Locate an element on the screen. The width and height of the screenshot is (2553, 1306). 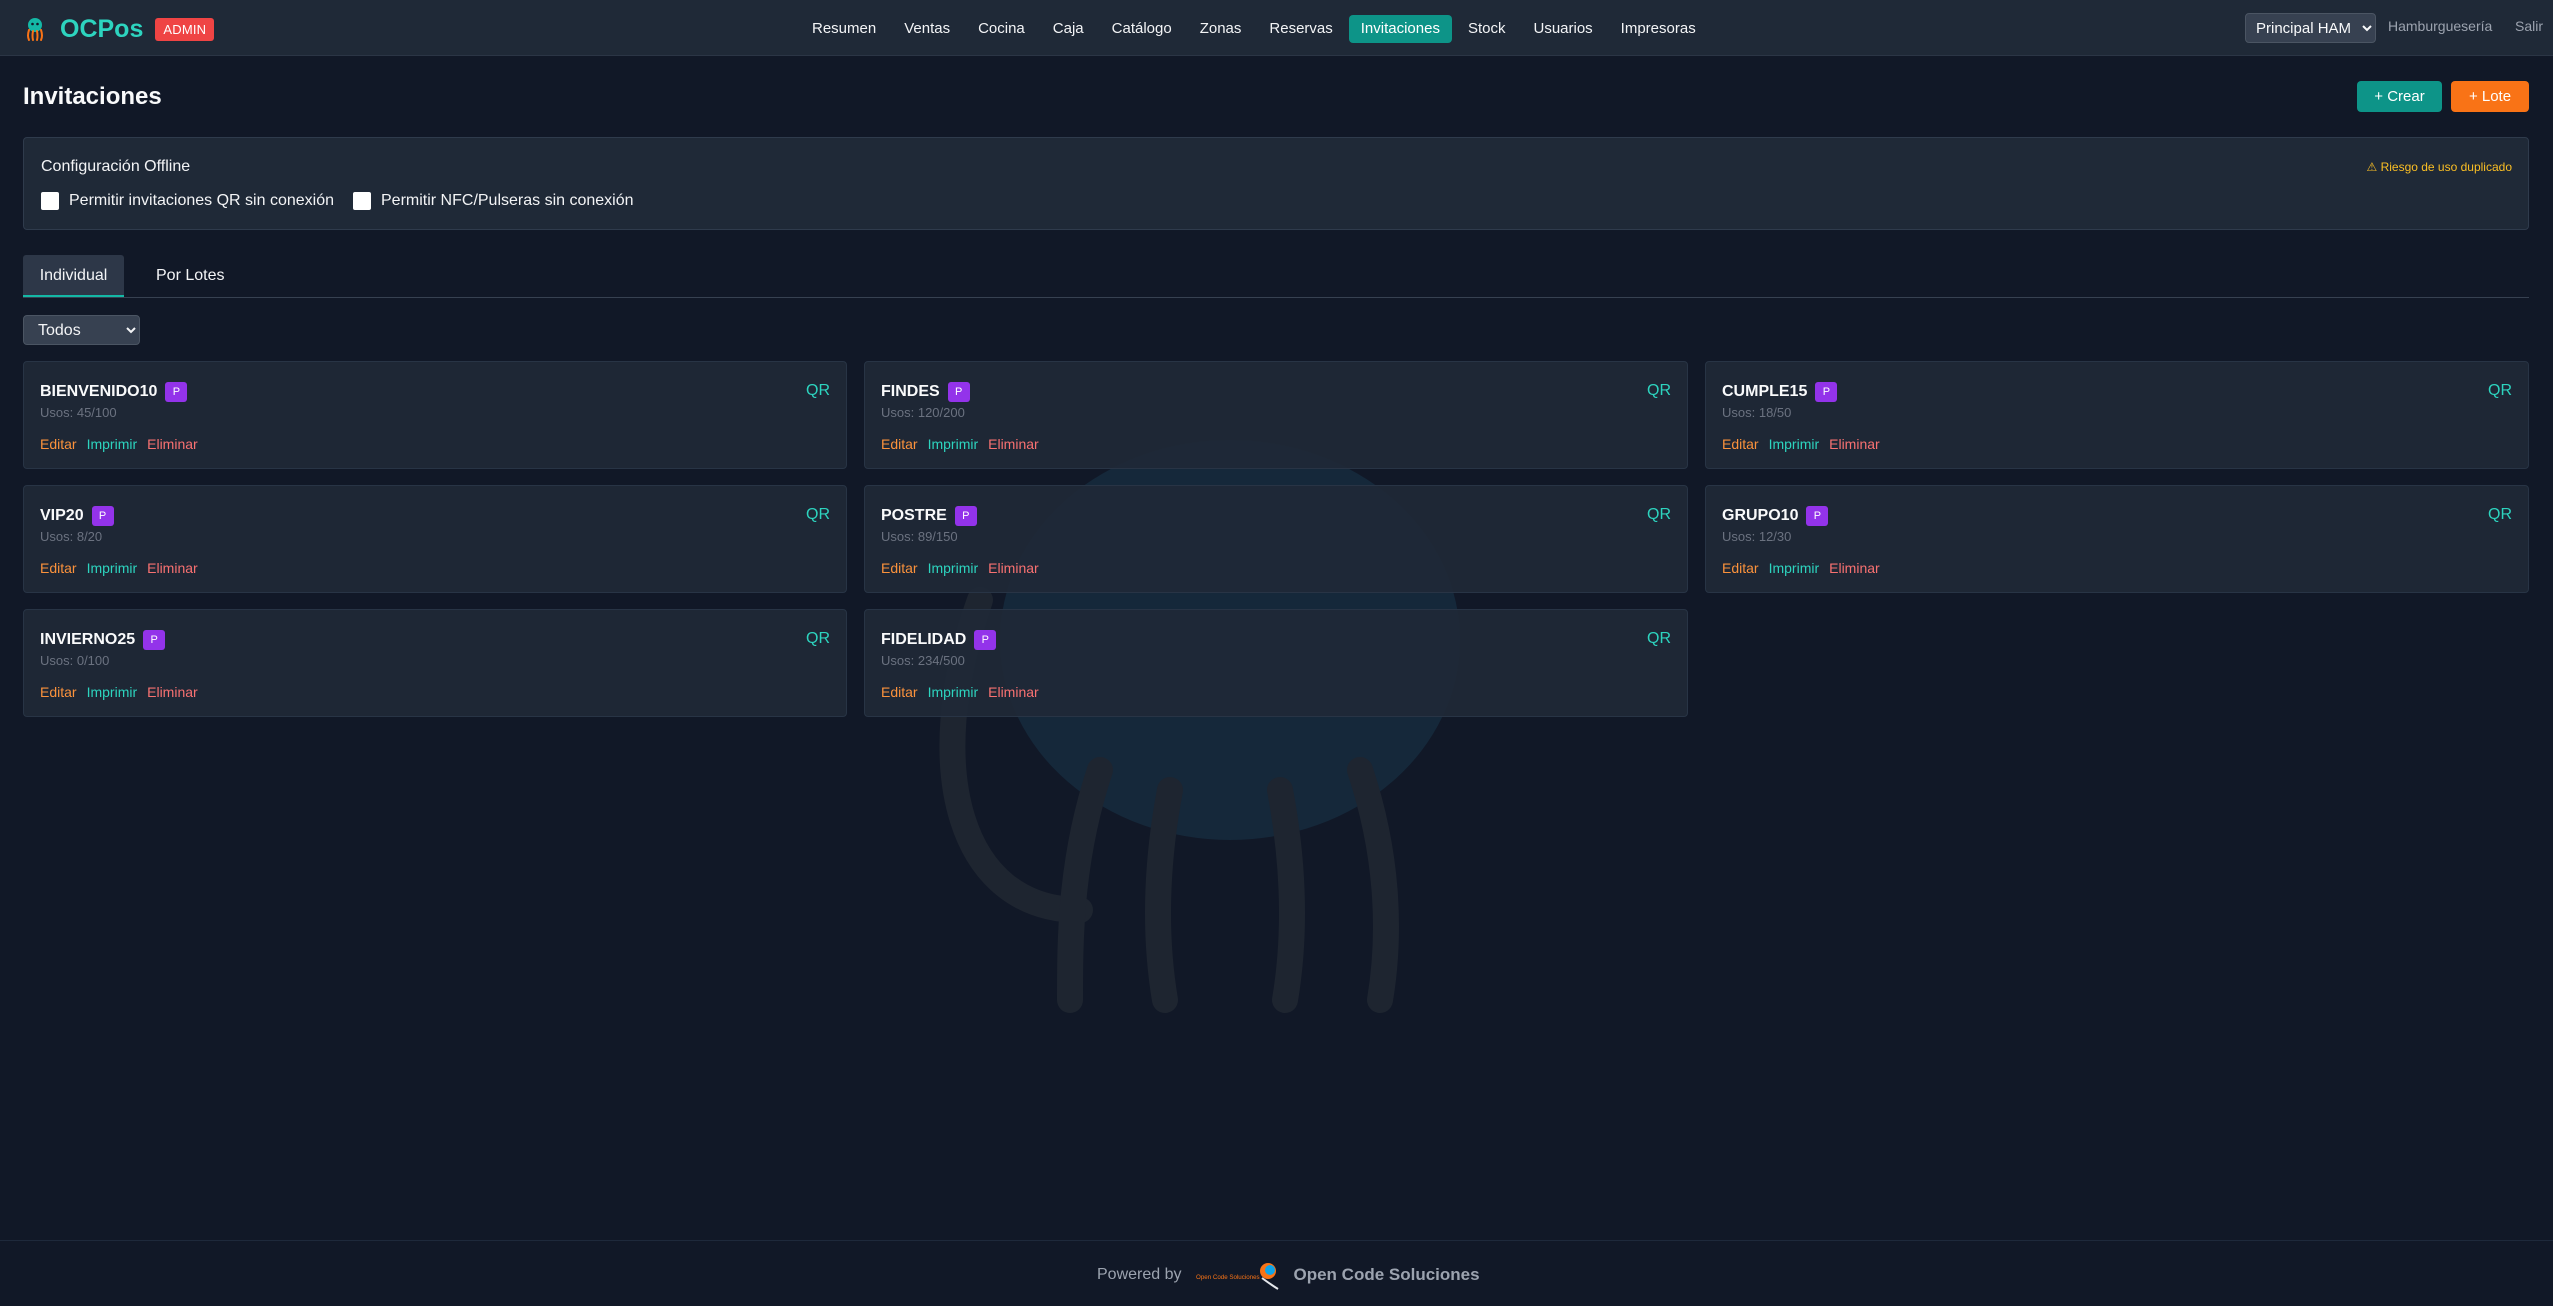
offline-qr-checkbox is located at coordinates (50, 201).